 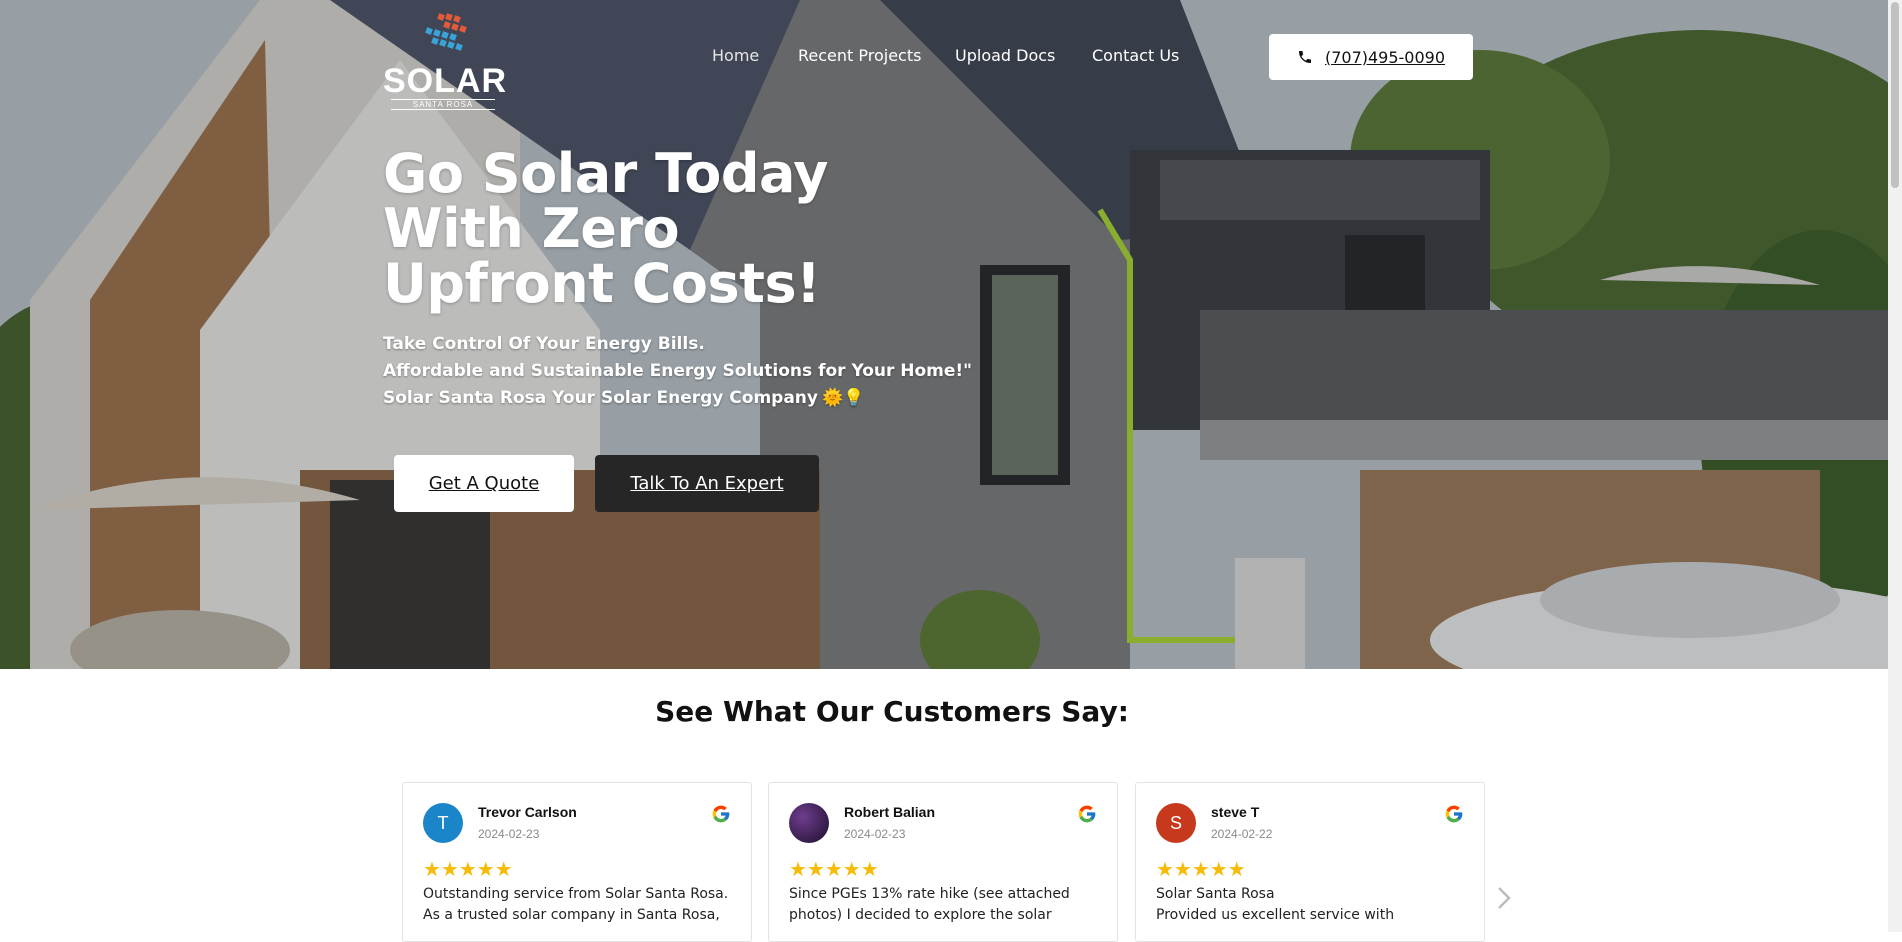 I want to click on scrollbar-thumb, so click(x=1895, y=95).